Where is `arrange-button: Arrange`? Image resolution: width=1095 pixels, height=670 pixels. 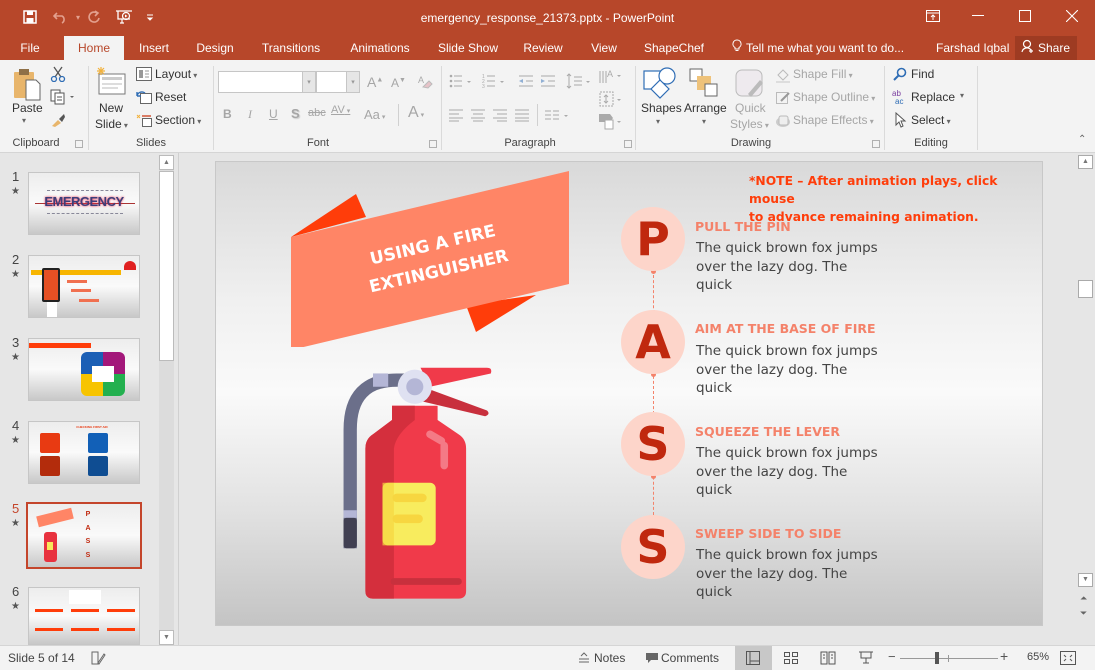
arrange-button: Arrange is located at coordinates (705, 108).